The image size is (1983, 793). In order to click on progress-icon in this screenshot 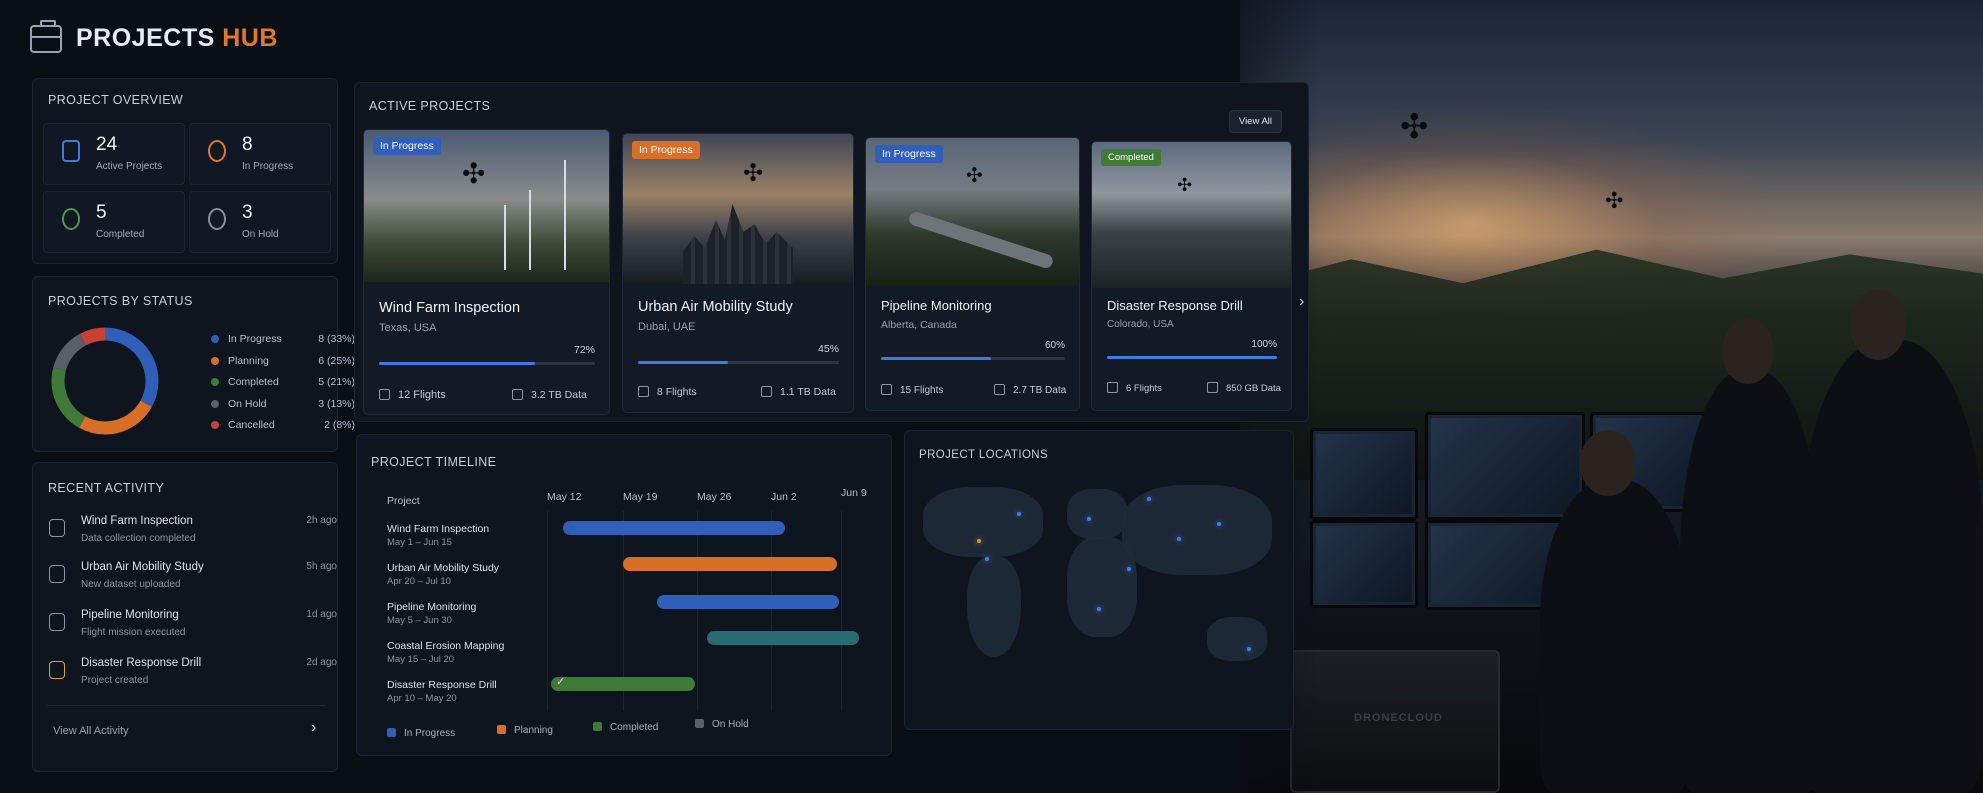, I will do `click(217, 151)`.